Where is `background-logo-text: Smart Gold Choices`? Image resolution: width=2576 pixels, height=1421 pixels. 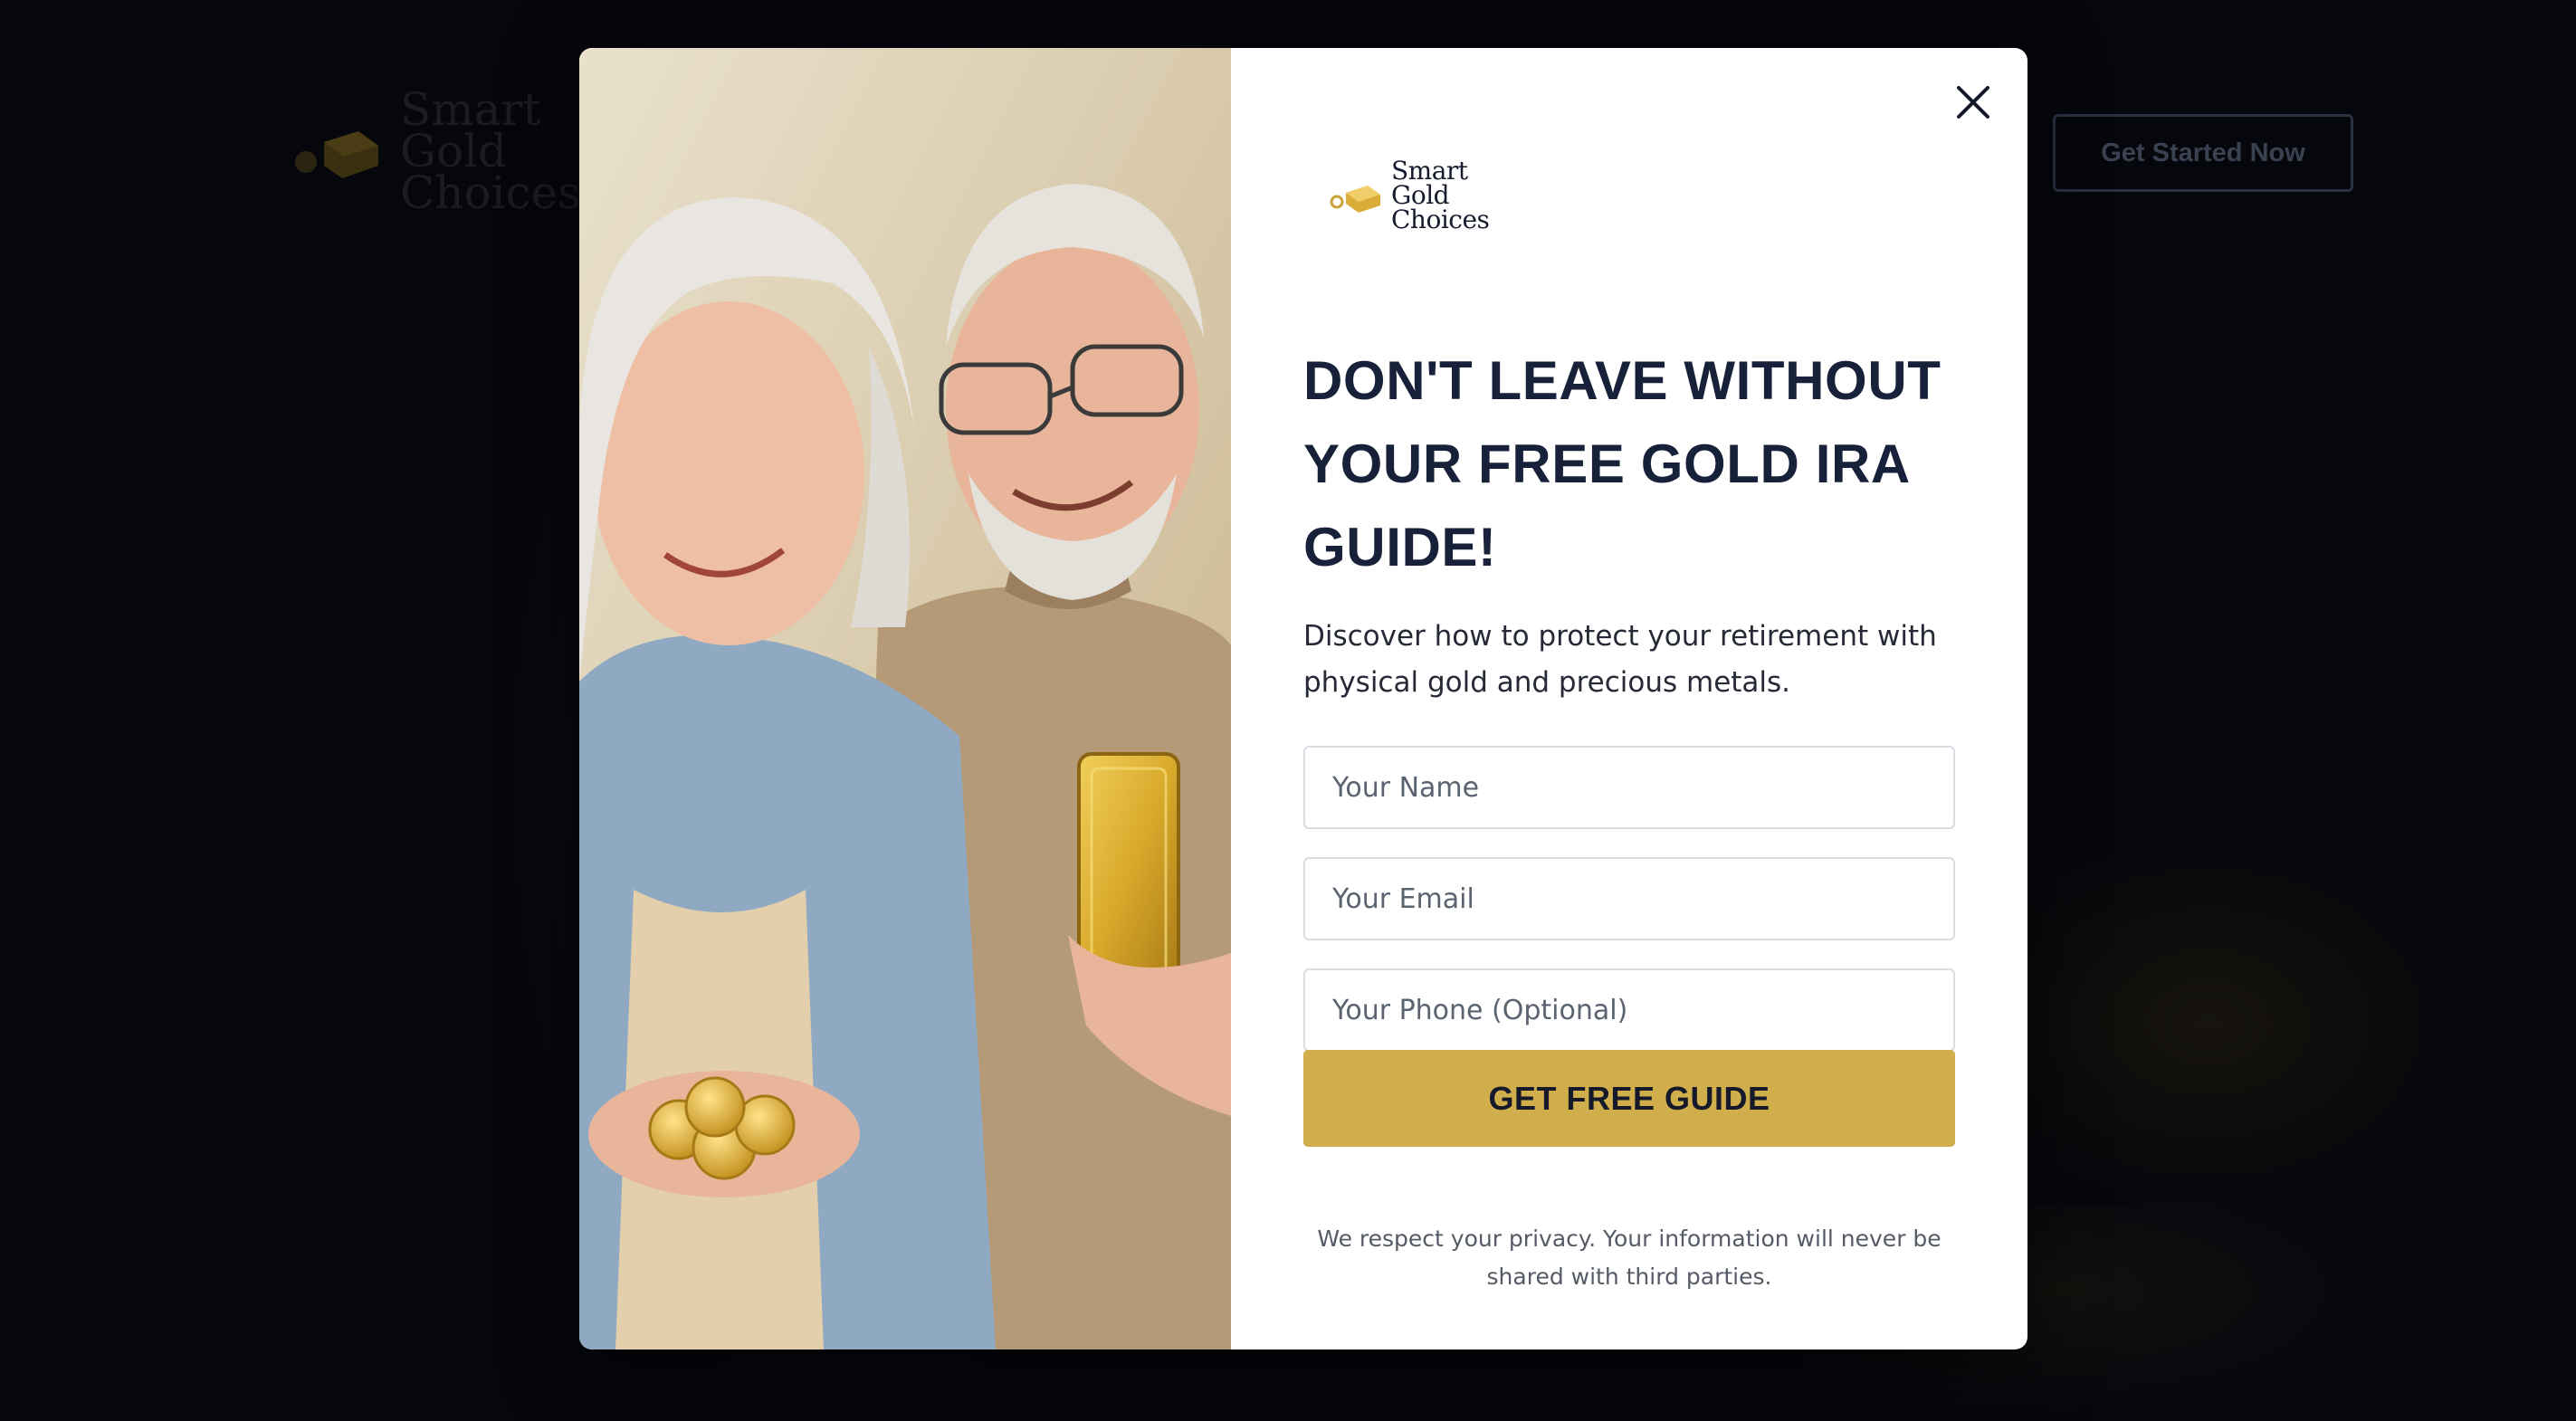 background-logo-text: Smart Gold Choices is located at coordinates (490, 151).